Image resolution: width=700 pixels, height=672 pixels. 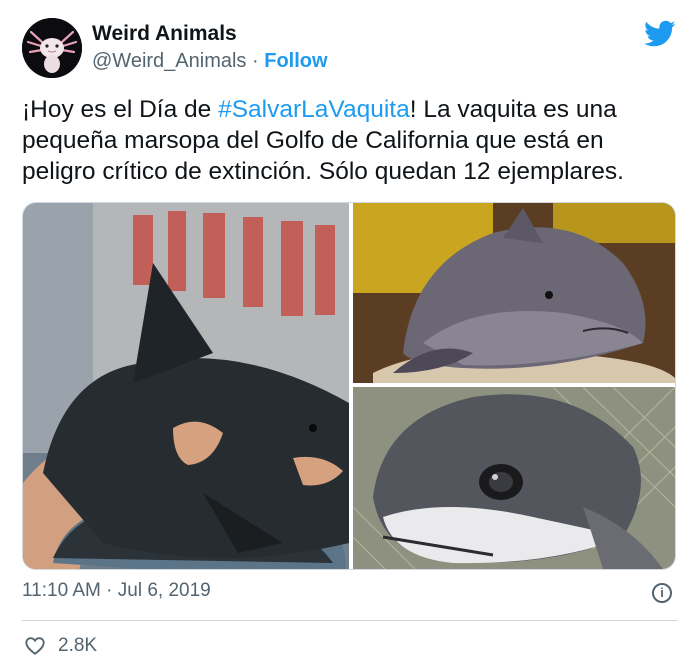 What do you see at coordinates (120, 109) in the screenshot?
I see `tweet-text-intro: ¡Hoy es el Día de` at bounding box center [120, 109].